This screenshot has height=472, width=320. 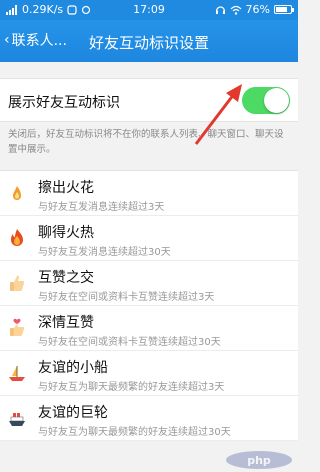 I want to click on item-subtitle: 与好友互发消息连续超过30天, so click(x=104, y=252).